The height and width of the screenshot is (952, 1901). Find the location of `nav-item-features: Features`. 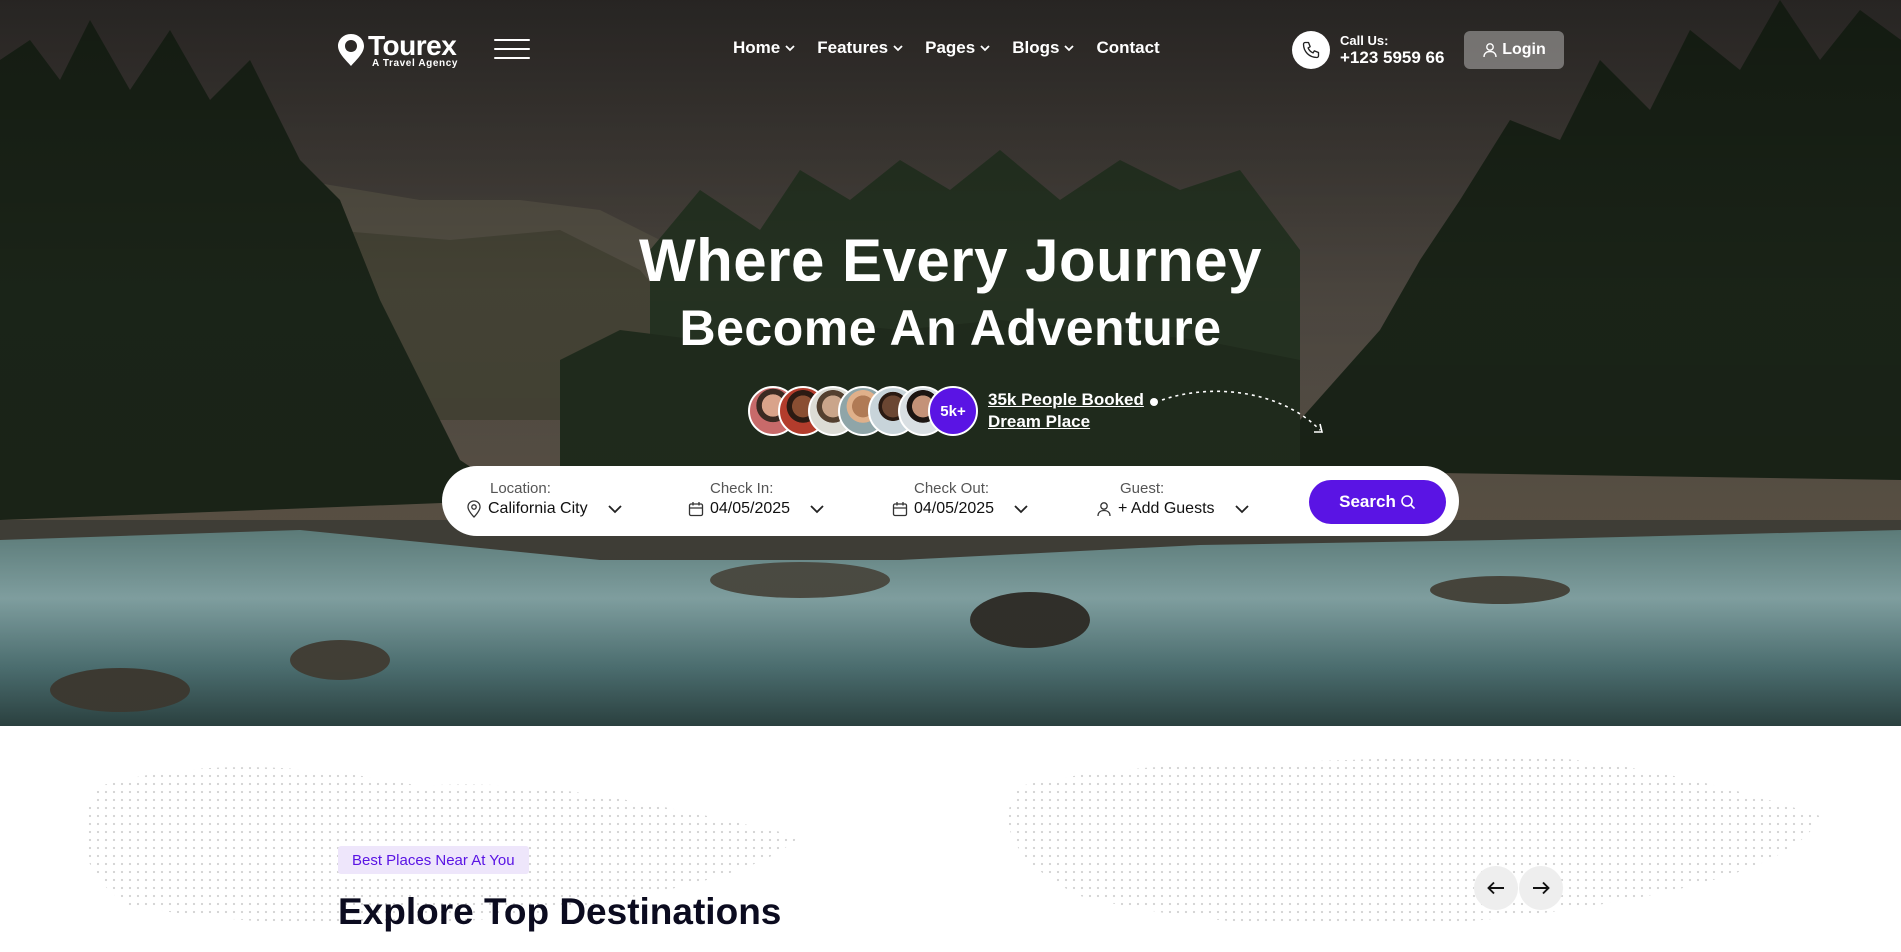

nav-item-features: Features is located at coordinates (860, 48).